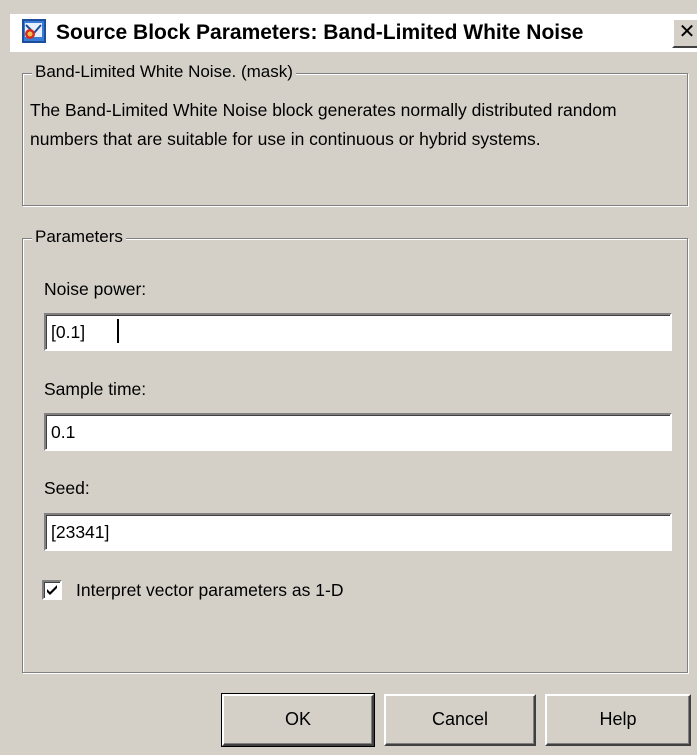 The width and height of the screenshot is (697, 755). Describe the element at coordinates (34, 31) in the screenshot. I see `simulink-block-icon` at that location.